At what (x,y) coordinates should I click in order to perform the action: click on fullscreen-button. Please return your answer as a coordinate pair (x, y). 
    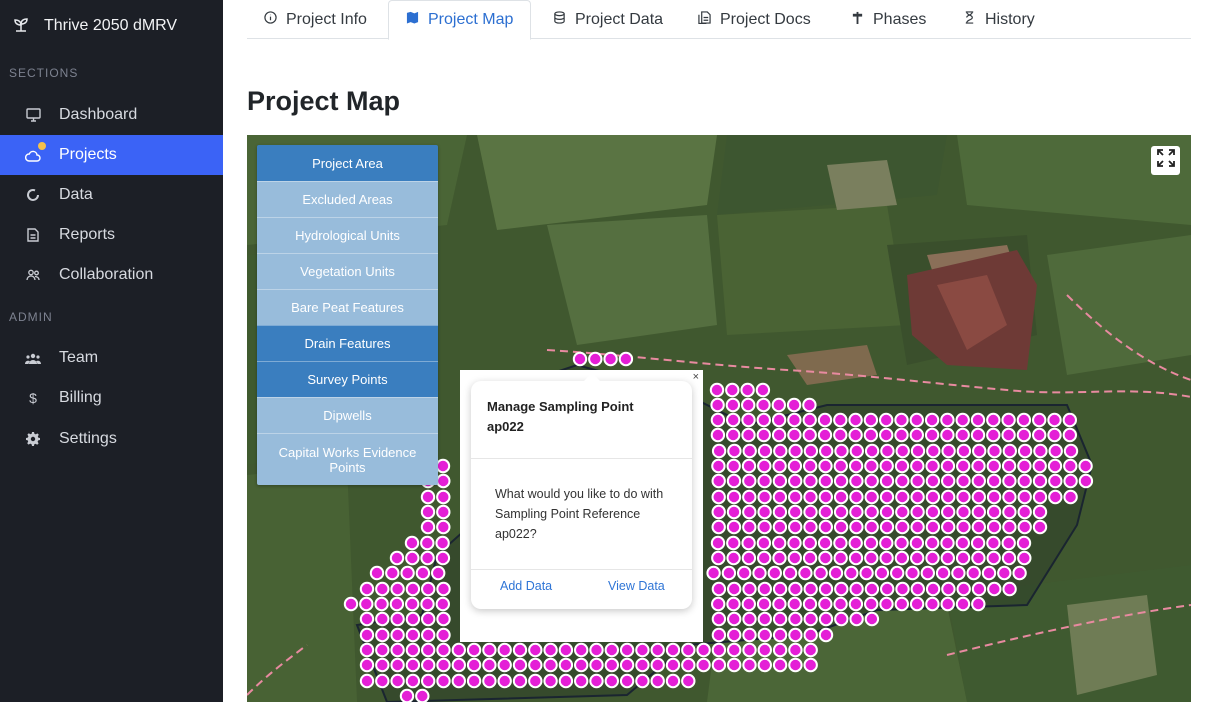
    Looking at the image, I should click on (1165, 160).